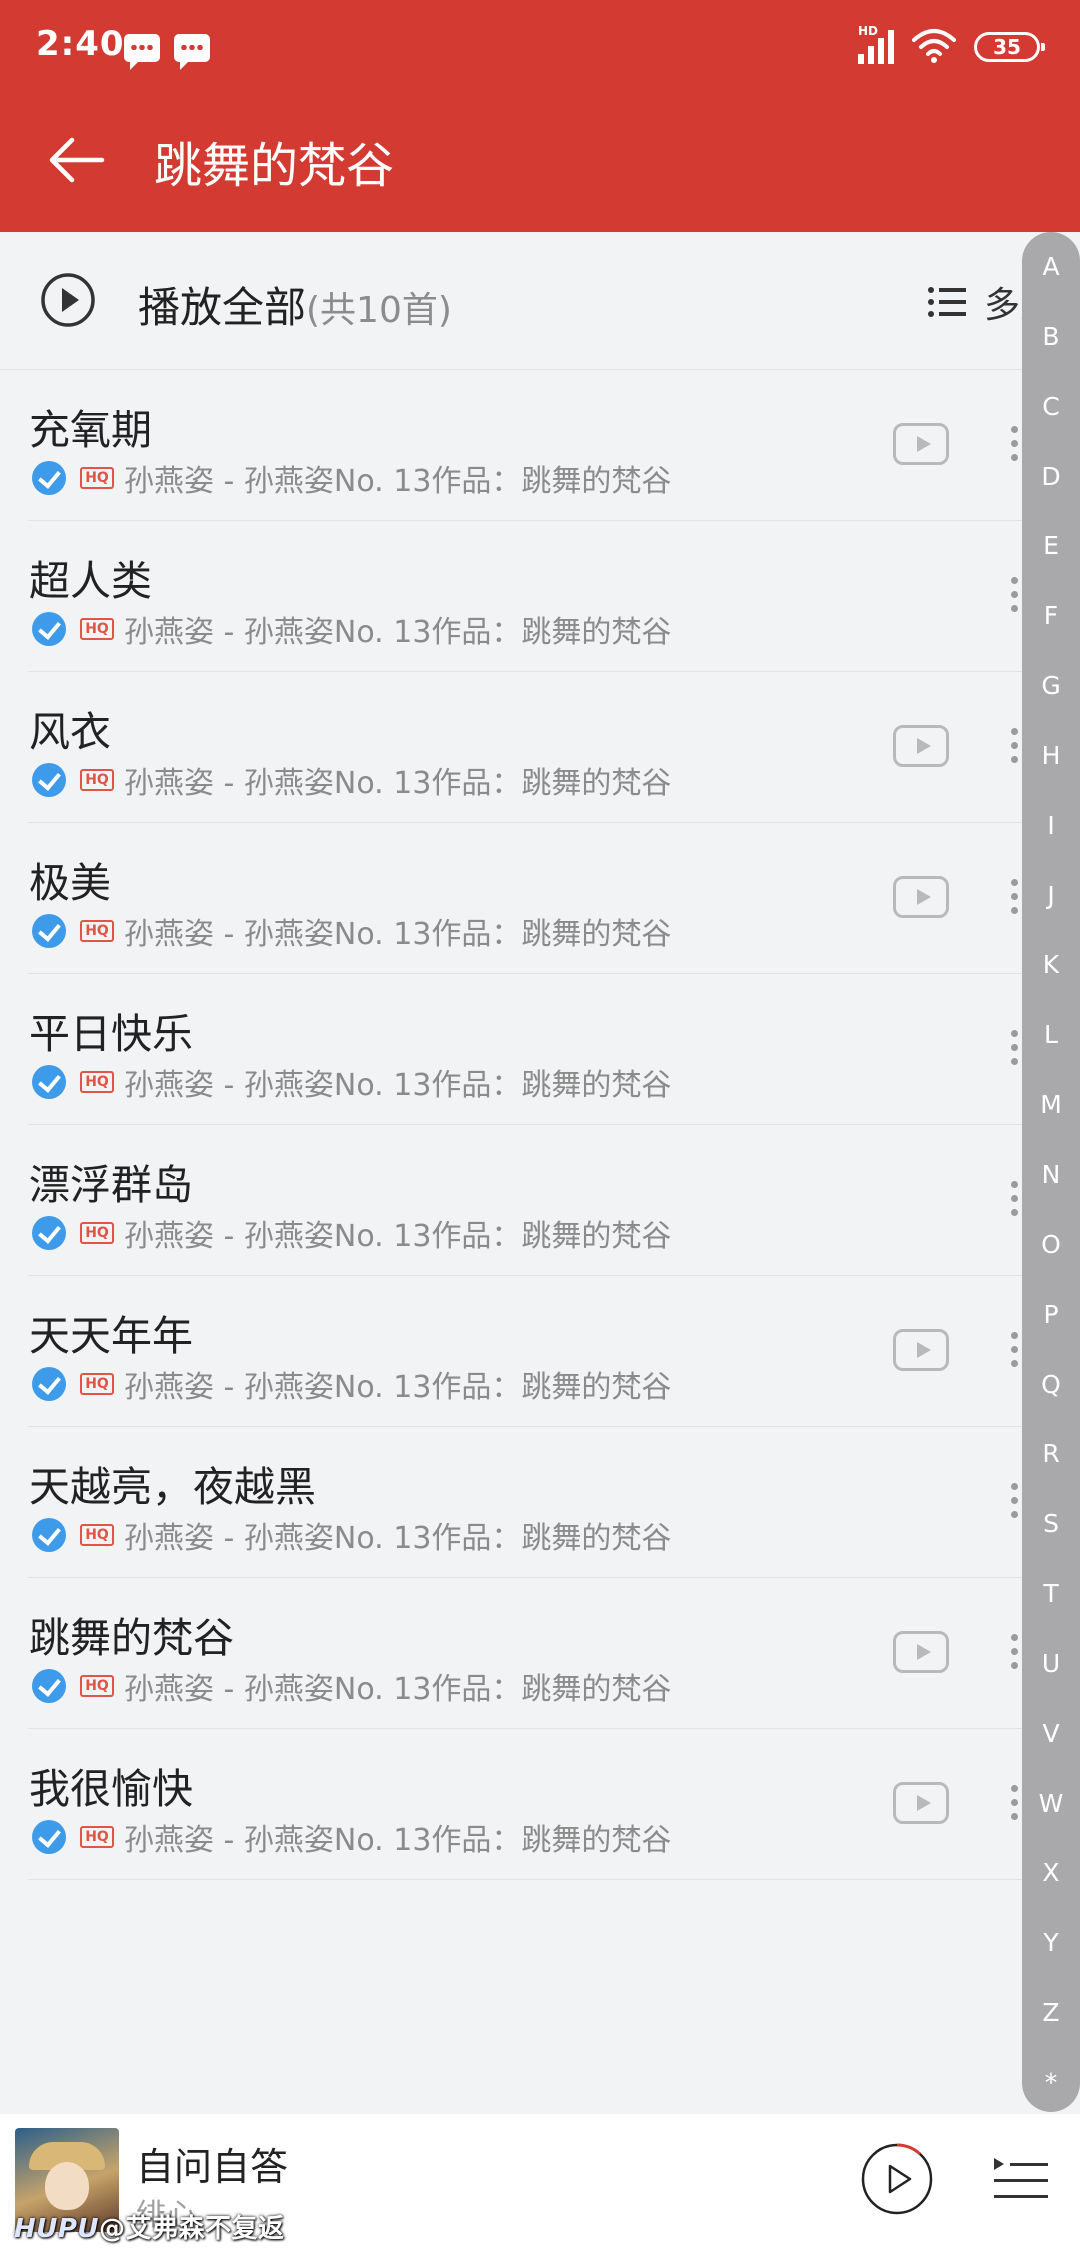 The width and height of the screenshot is (1080, 2248). Describe the element at coordinates (90, 430) in the screenshot. I see `song-title: 充氧期` at that location.